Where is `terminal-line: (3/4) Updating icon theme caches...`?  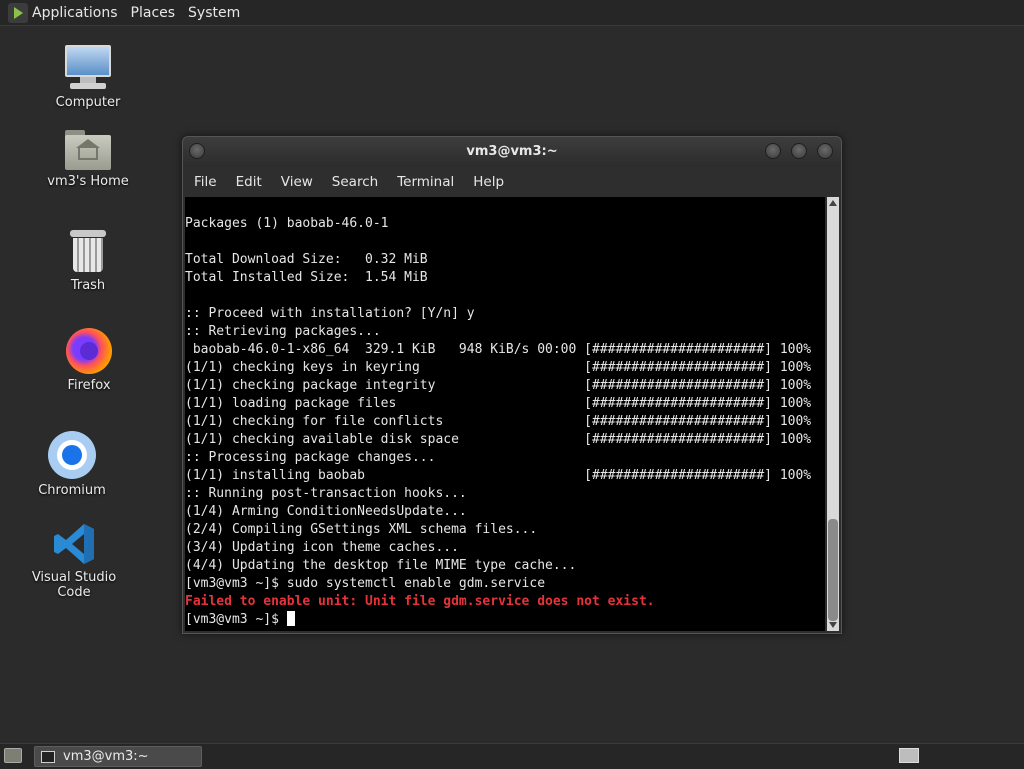 terminal-line: (3/4) Updating icon theme caches... is located at coordinates (322, 547).